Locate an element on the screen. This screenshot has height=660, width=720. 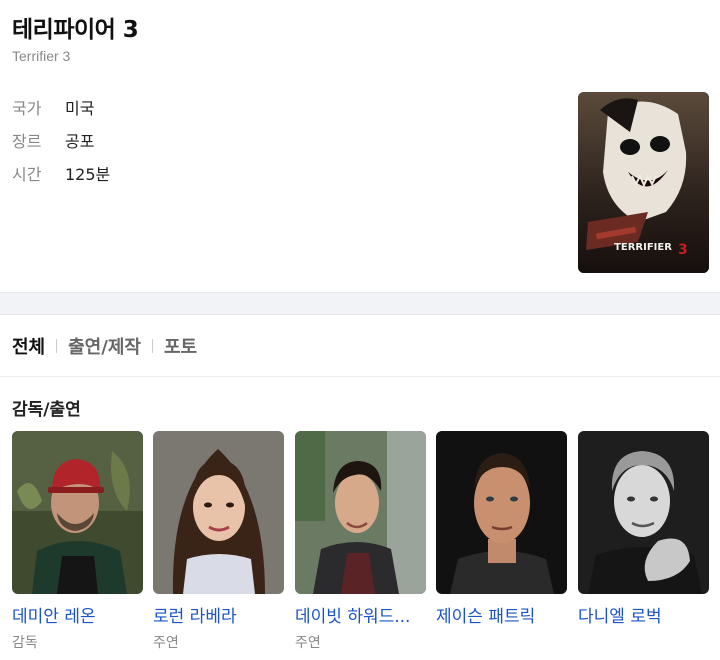
cast-card: 로런 라베라 주연 is located at coordinates (218, 543).